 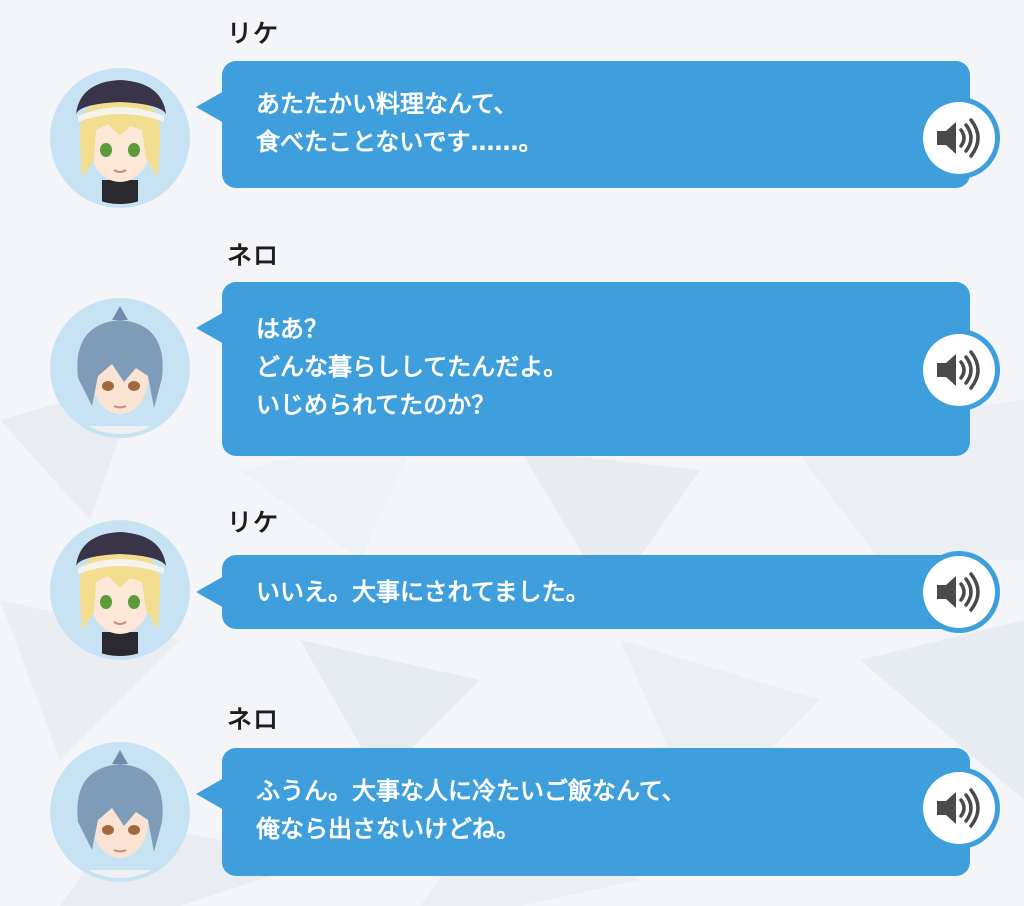 I want to click on dialogue-text: はあ？ どんな暮らししてたんだよ。 いじめられてたのか？, so click(x=412, y=367).